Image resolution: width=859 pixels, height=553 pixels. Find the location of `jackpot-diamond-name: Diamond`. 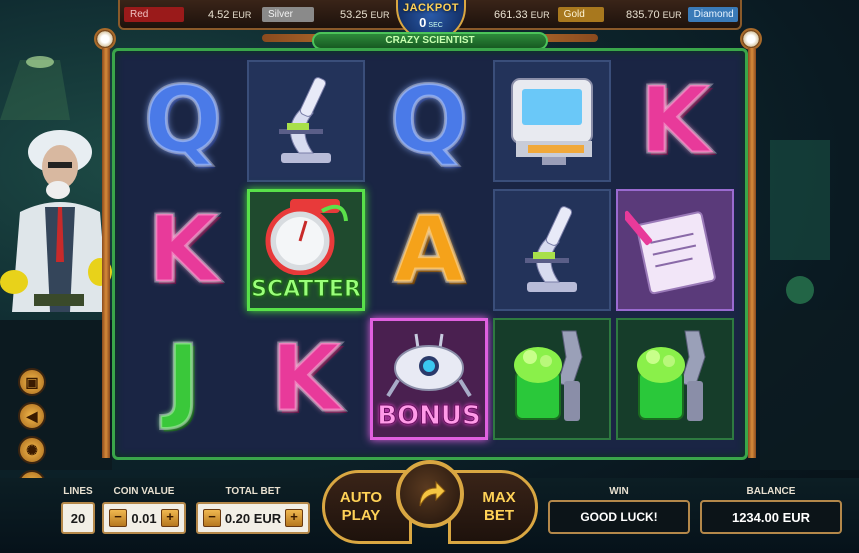

jackpot-diamond-name: Diamond is located at coordinates (712, 14).